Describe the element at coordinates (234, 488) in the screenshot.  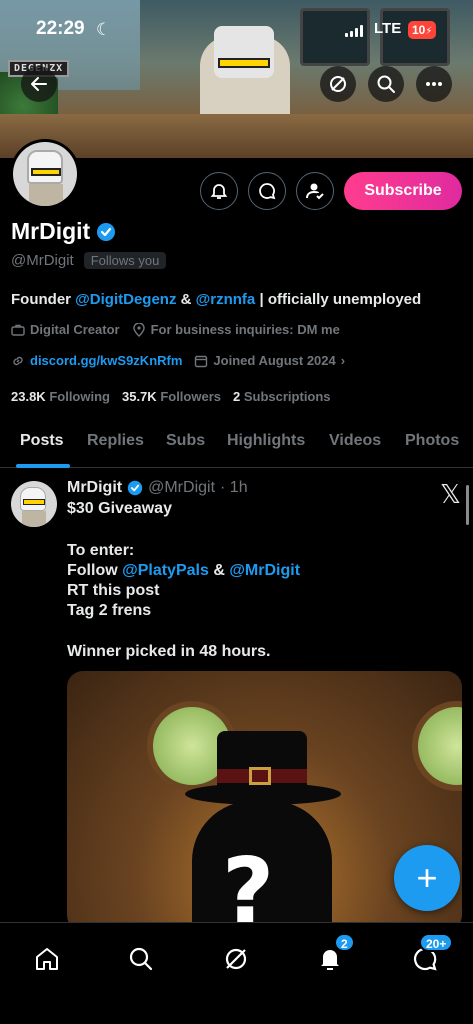
I see `post-timestamp: · 1h` at that location.